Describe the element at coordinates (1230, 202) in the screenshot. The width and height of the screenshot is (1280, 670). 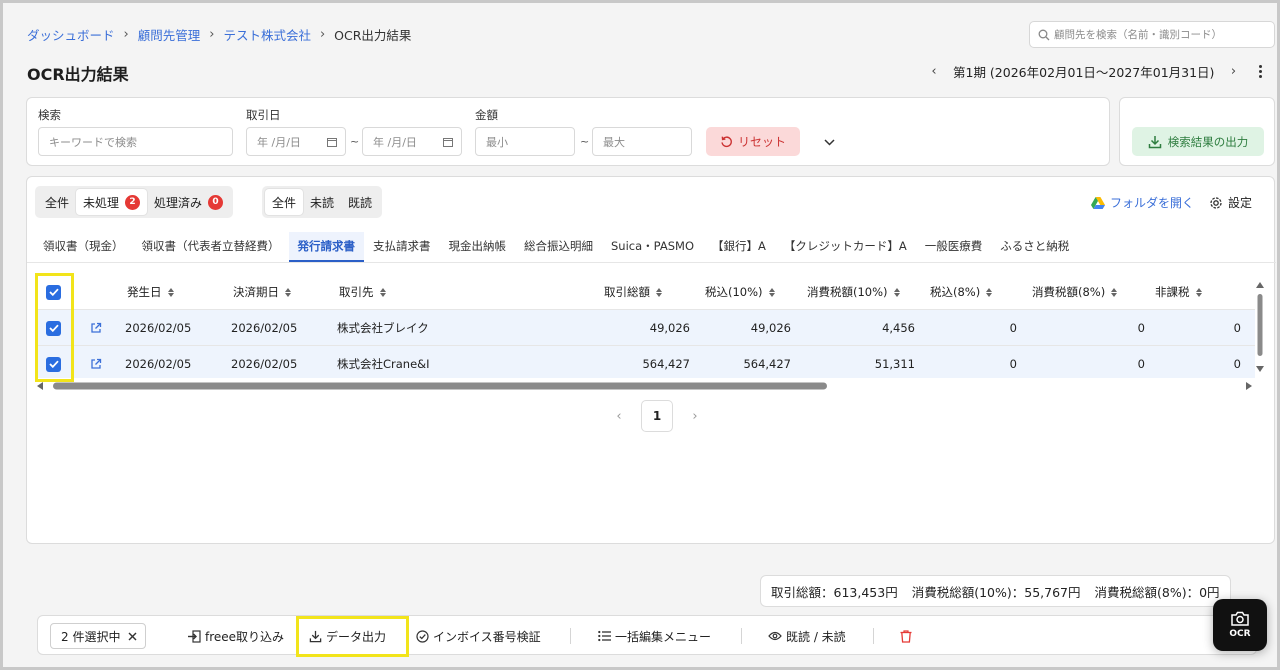
I see `settings-button: 設定` at that location.